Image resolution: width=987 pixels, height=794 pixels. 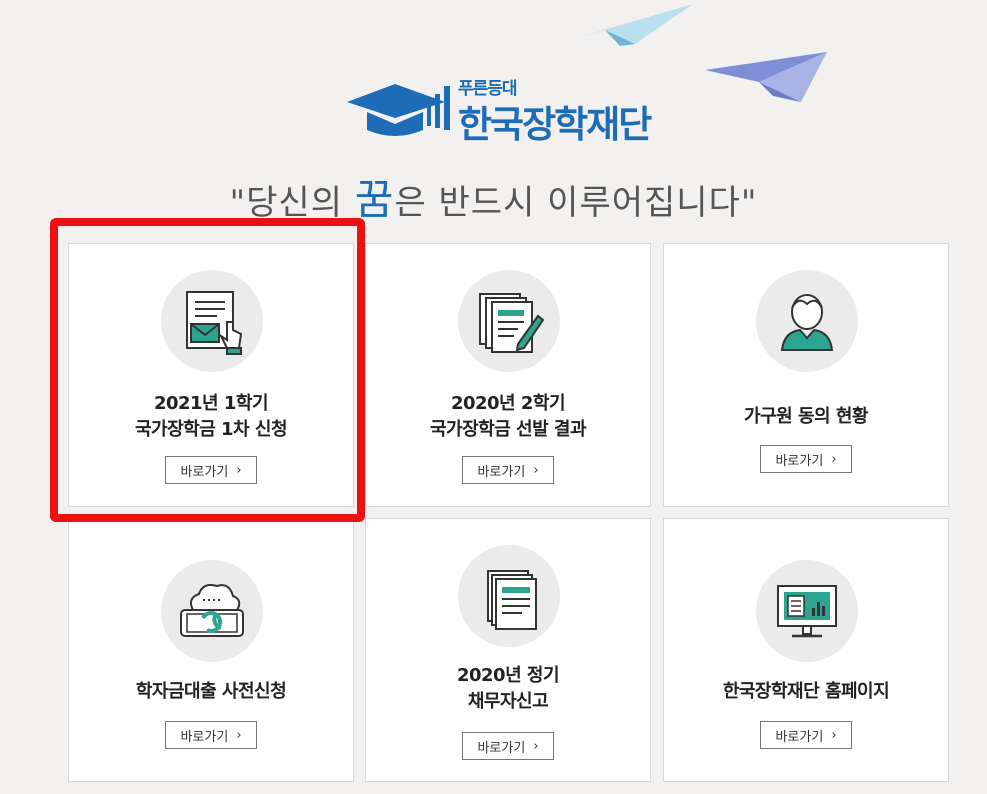 I want to click on card-title-line2: 국가장학금 선발 결과, so click(x=508, y=429).